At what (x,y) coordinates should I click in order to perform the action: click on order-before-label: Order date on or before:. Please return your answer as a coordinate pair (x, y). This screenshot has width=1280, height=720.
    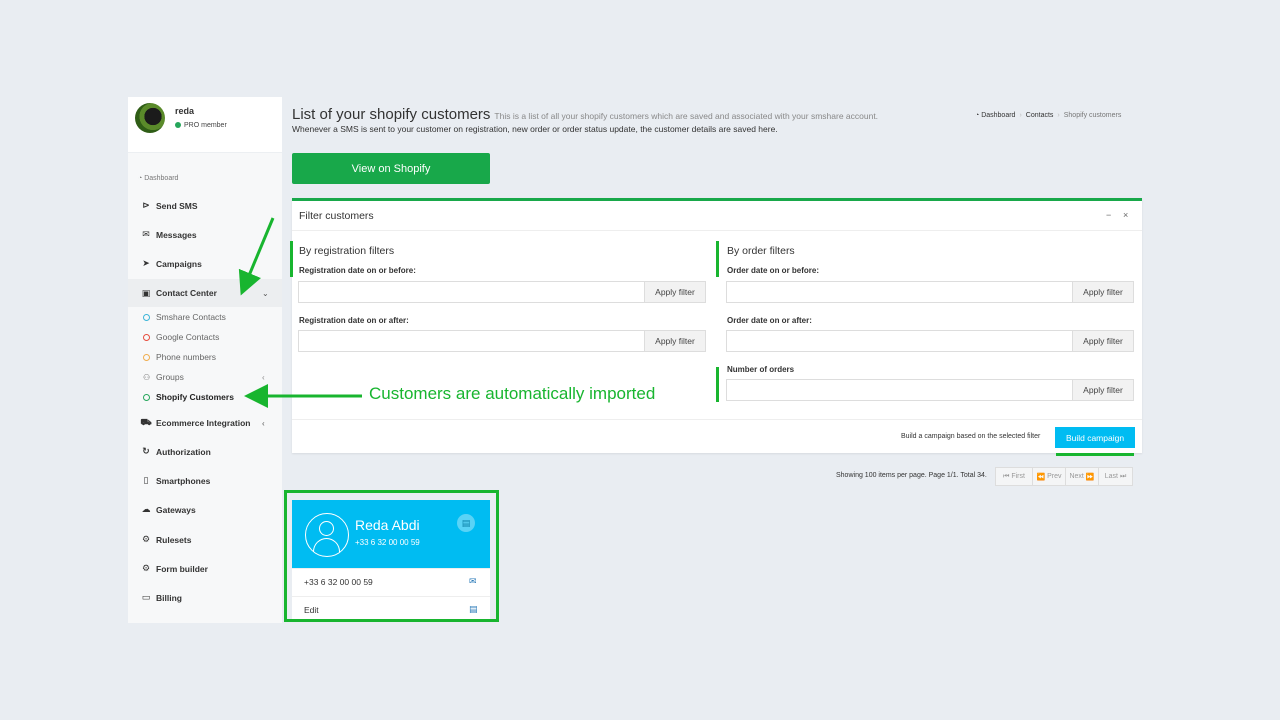
    Looking at the image, I should click on (773, 270).